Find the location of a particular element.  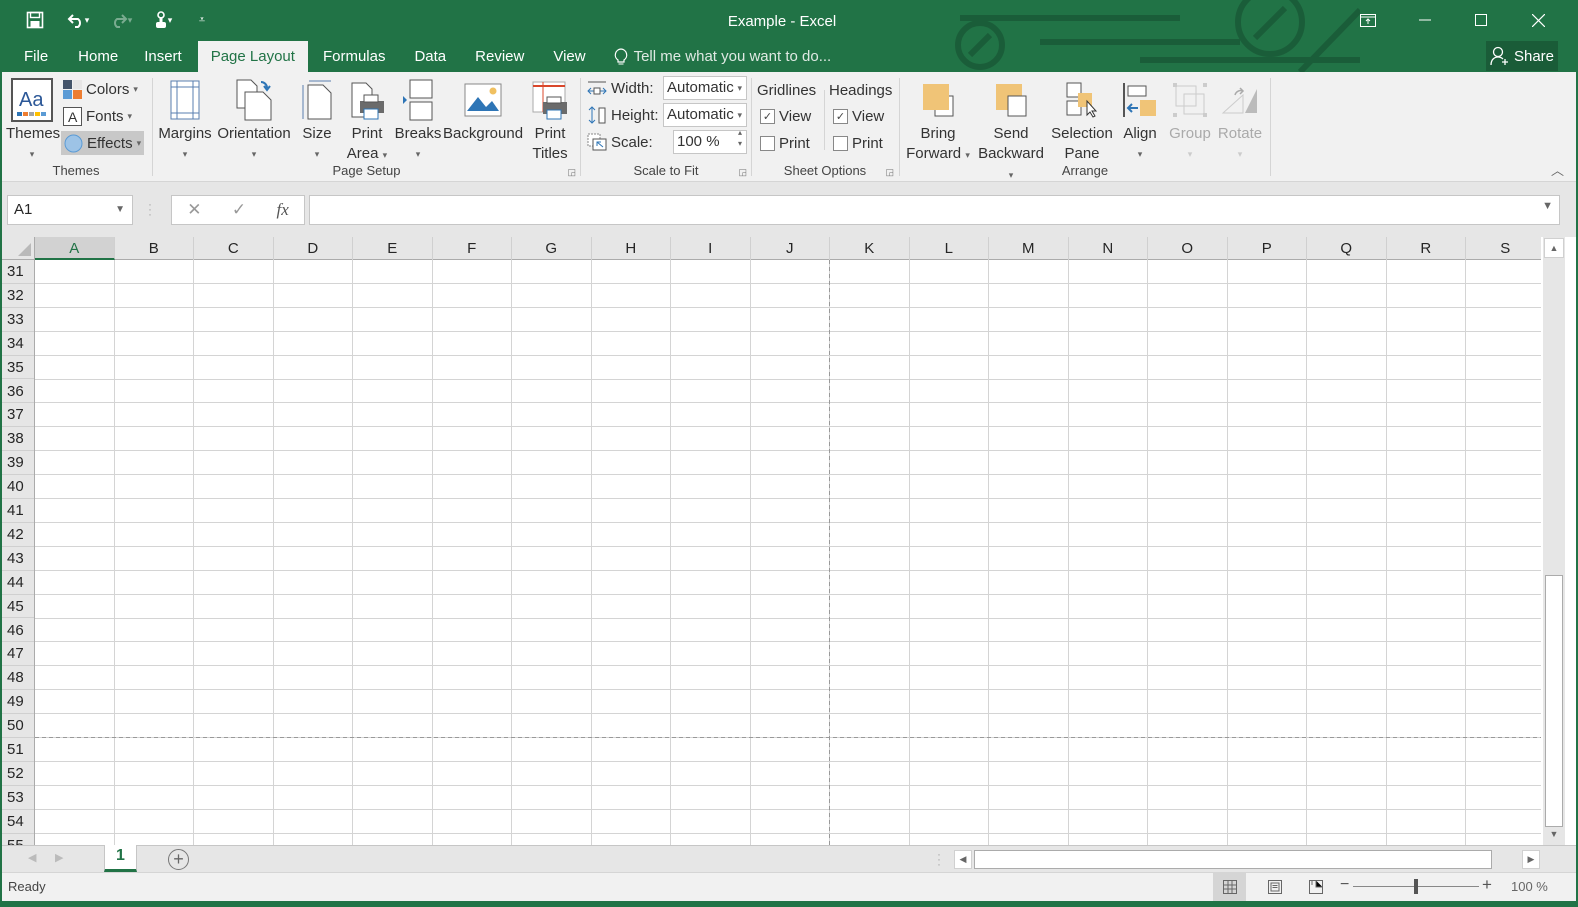

normal-view-button is located at coordinates (1229, 887).